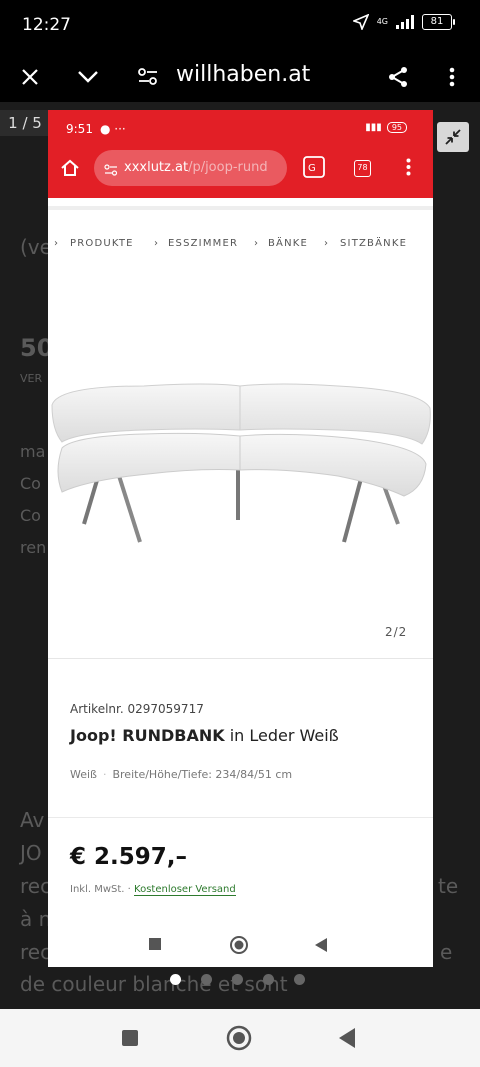 This screenshot has width=480, height=1067. I want to click on chevron-down-icon, so click(88, 77).